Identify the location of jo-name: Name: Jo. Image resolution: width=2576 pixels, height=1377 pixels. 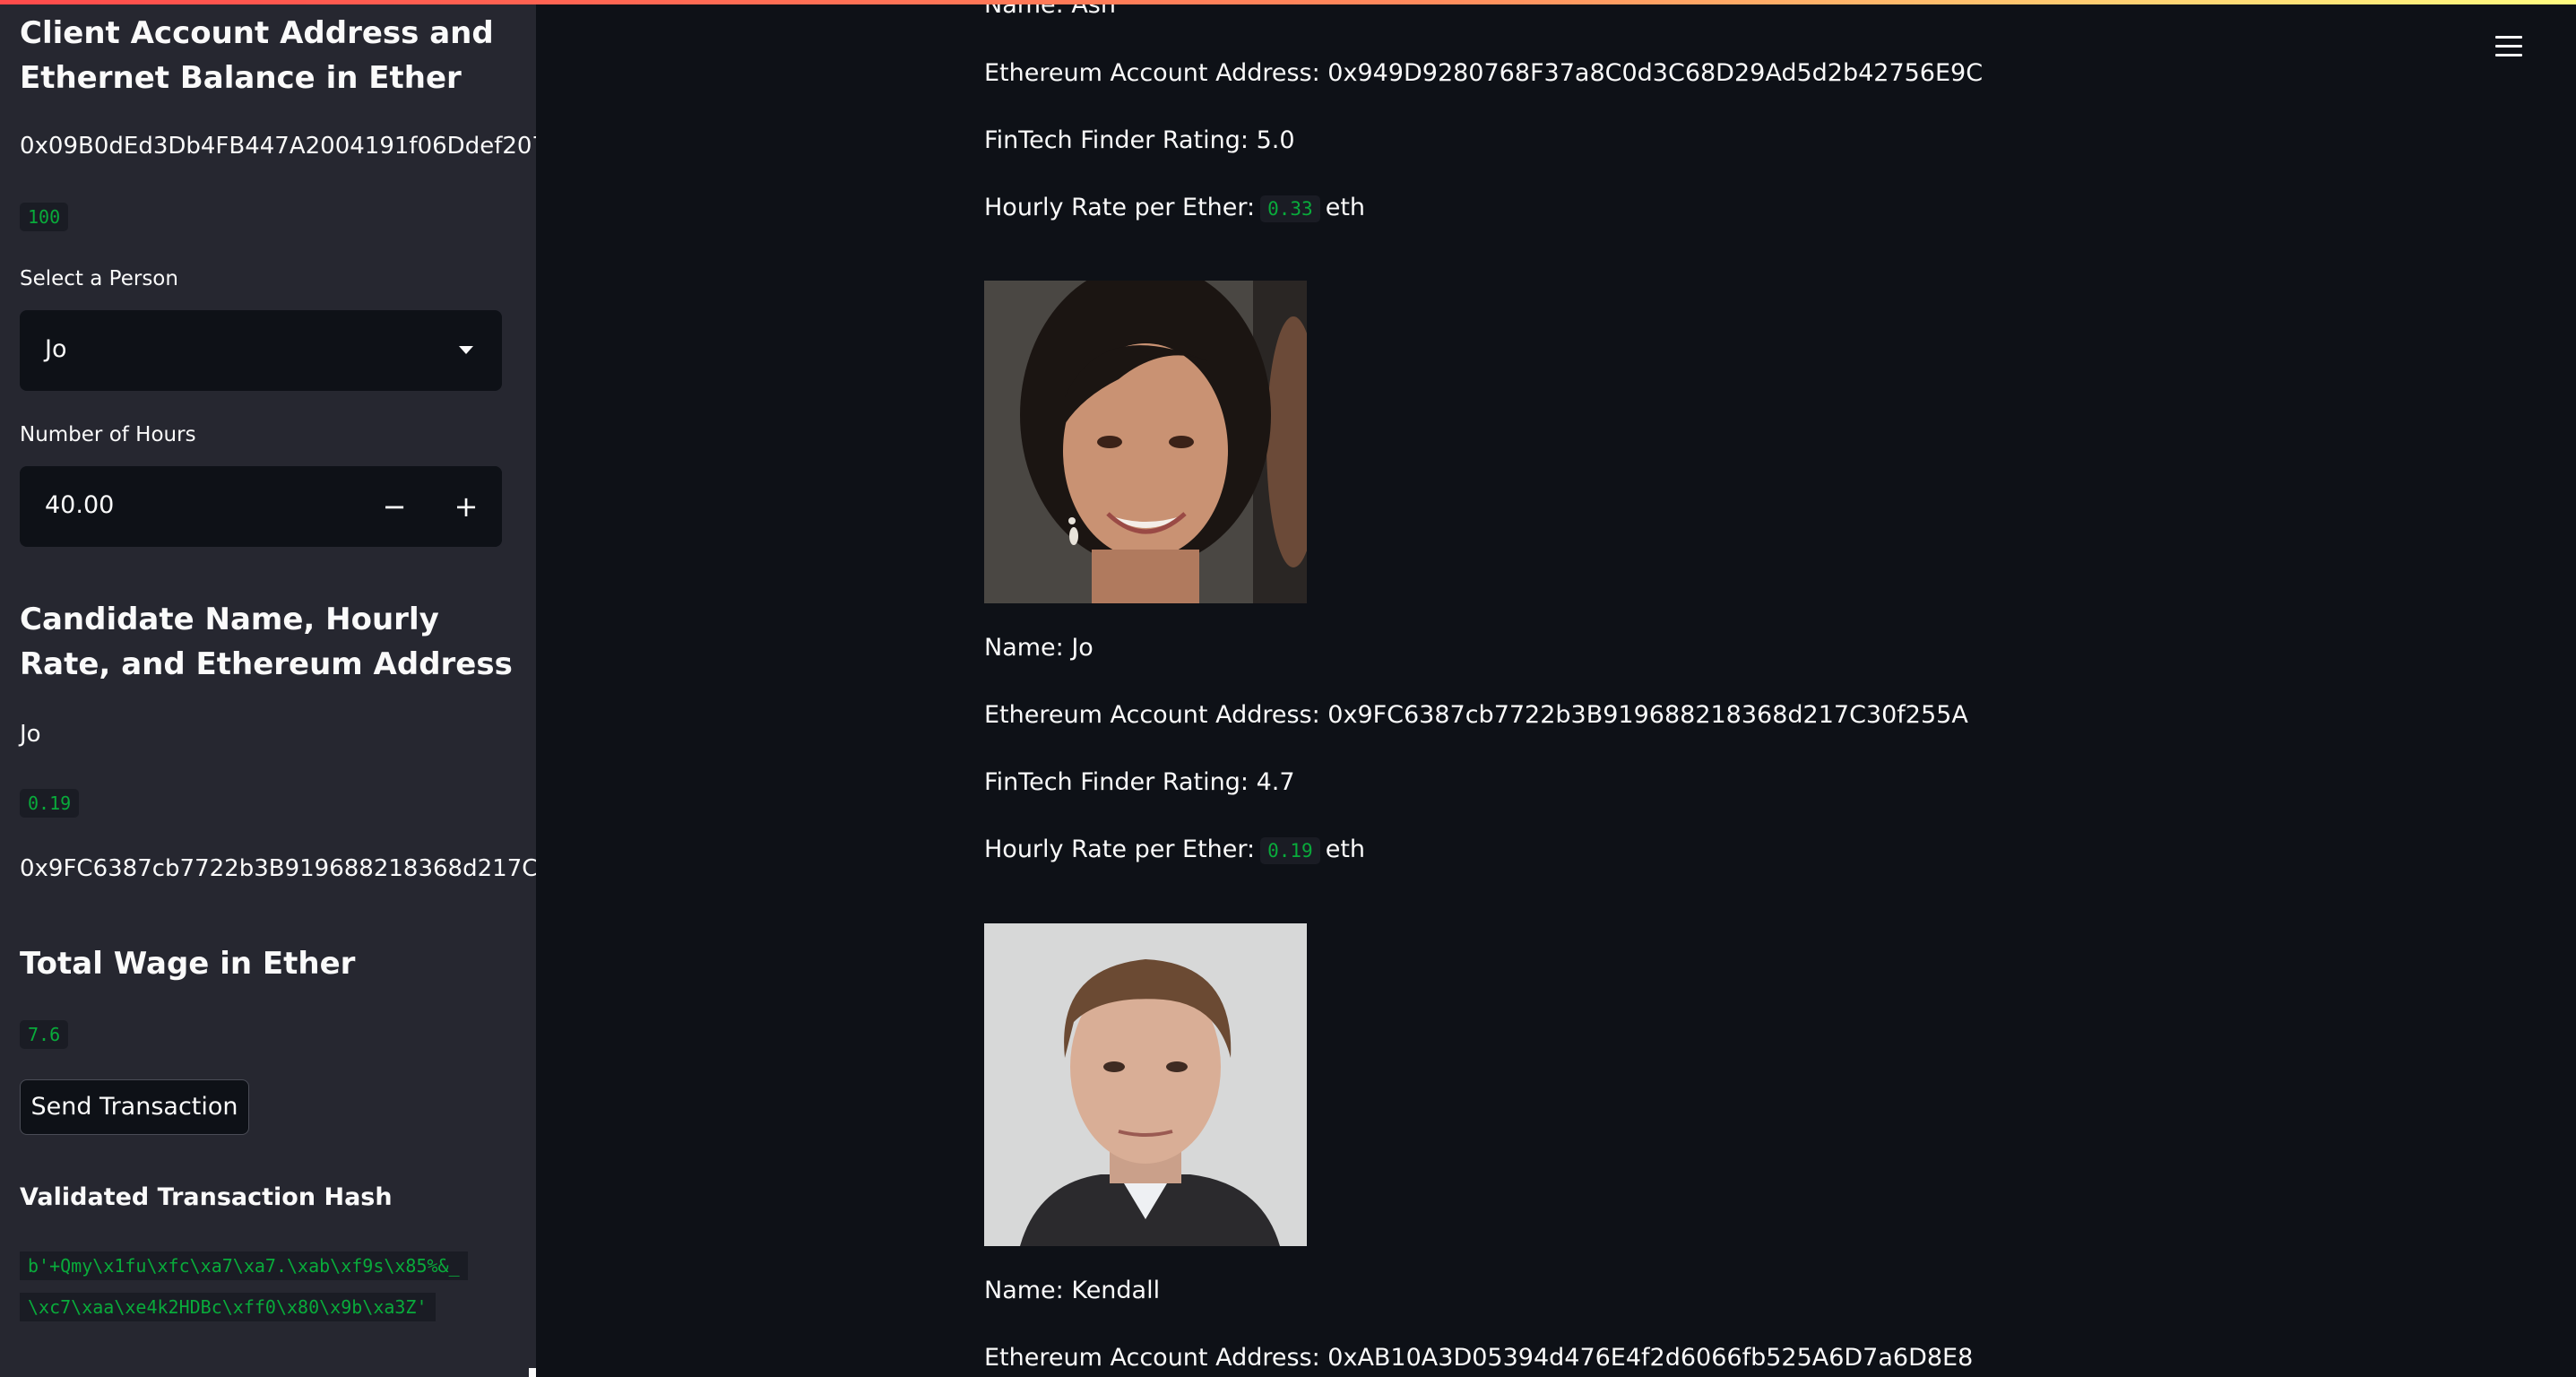
(1039, 648).